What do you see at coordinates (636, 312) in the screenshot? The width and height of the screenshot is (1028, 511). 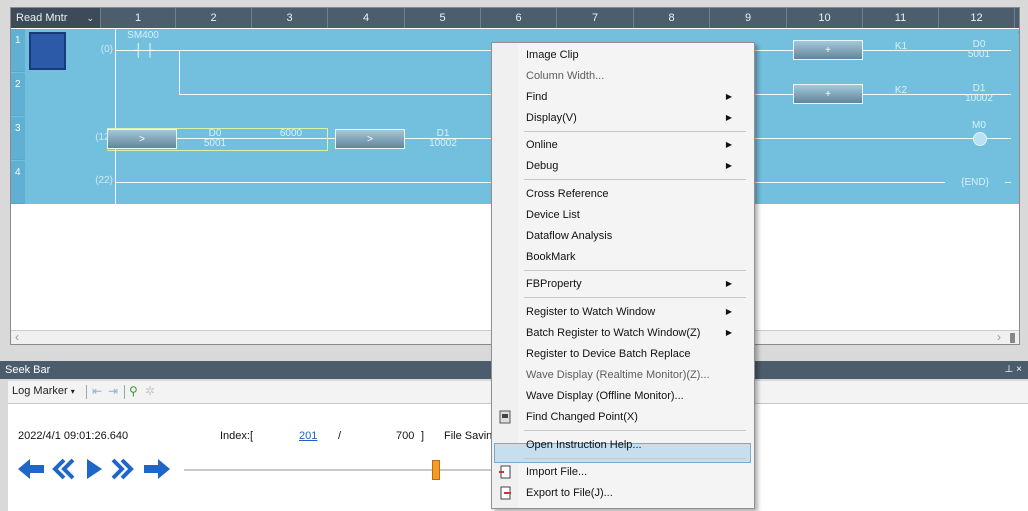 I see `menu-item-register-watch: Register to Watch Window ▶` at bounding box center [636, 312].